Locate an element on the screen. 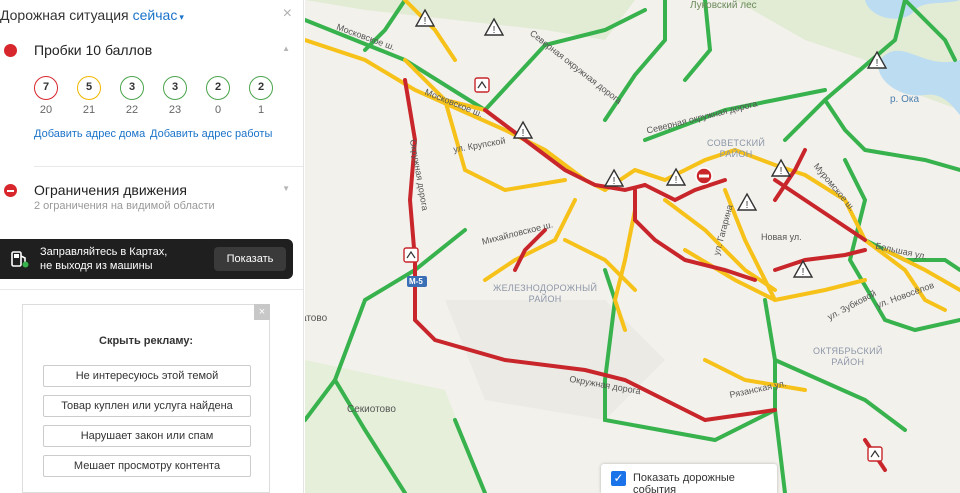  panel-title: Дорожная ситуация сейчас ▾ is located at coordinates (92, 15).